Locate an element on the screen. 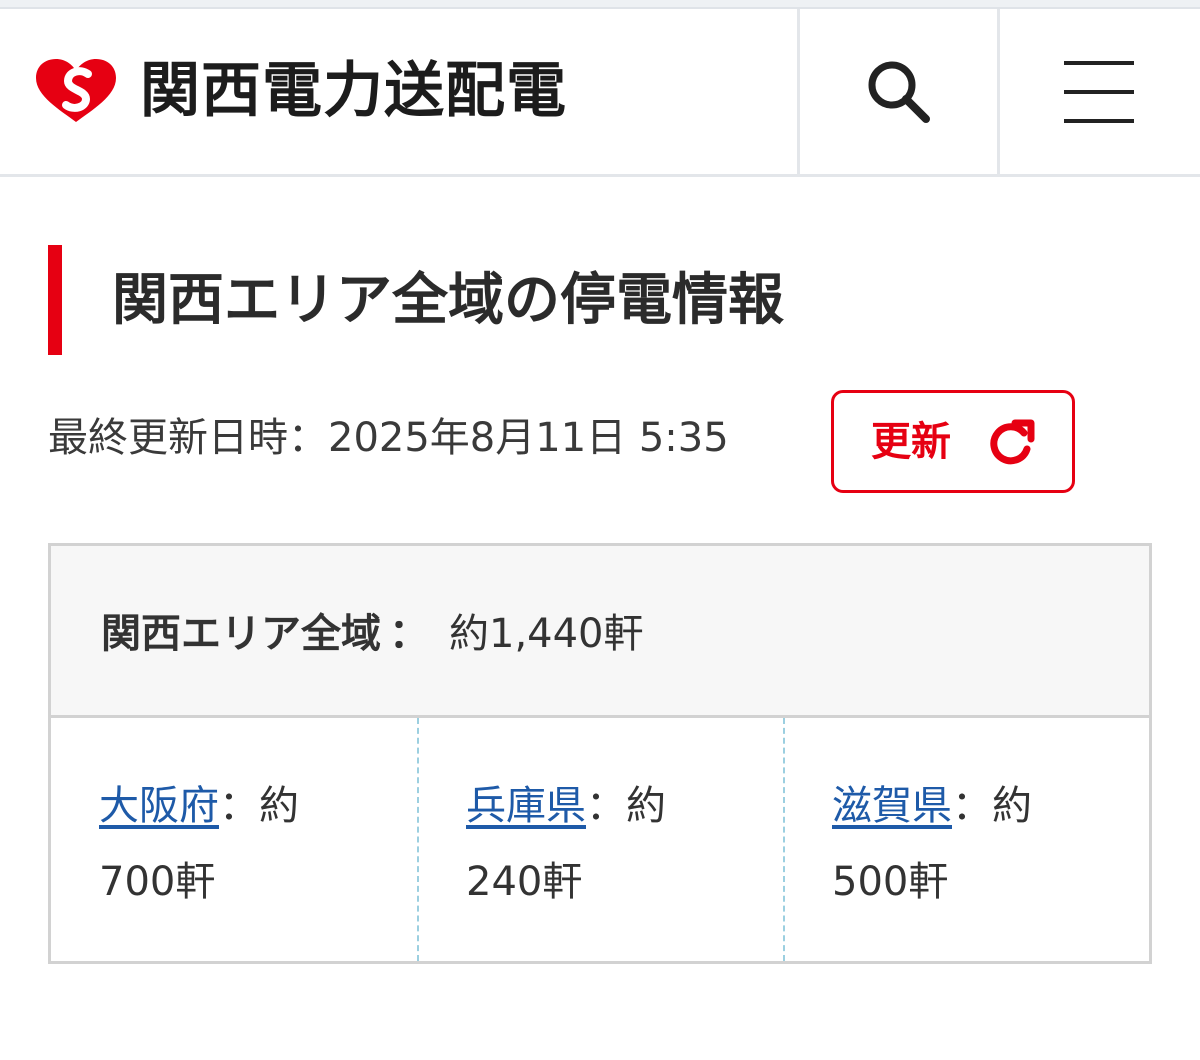 The height and width of the screenshot is (1060, 1200). page-title: 関西エリア全域の停電情報 is located at coordinates (448, 300).